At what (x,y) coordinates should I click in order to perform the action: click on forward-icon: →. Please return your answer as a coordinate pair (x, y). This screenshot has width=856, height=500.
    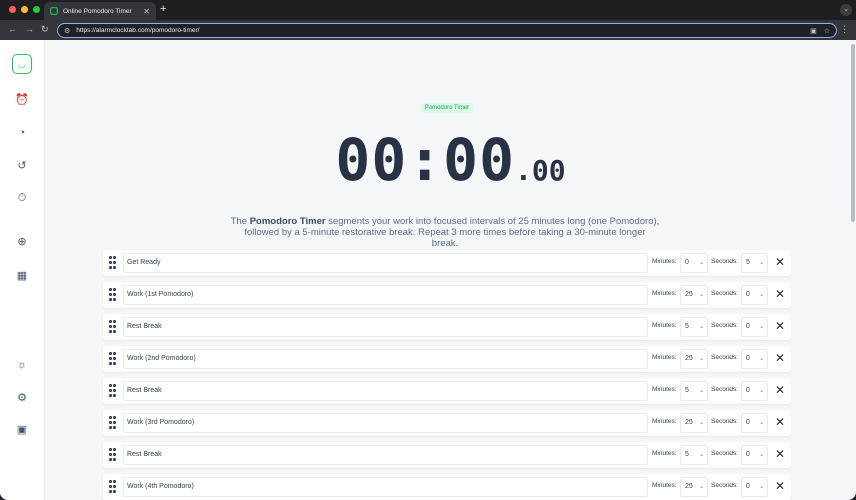
    Looking at the image, I should click on (29, 29).